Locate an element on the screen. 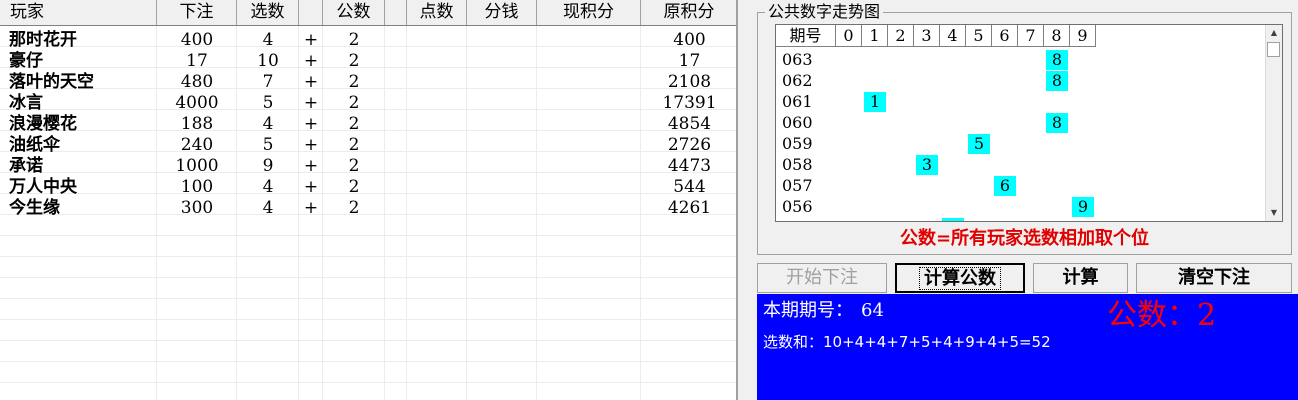  list-header: 玩家 下注 选数 公数 点数 分钱 现积分 原积分 is located at coordinates (368, 13).